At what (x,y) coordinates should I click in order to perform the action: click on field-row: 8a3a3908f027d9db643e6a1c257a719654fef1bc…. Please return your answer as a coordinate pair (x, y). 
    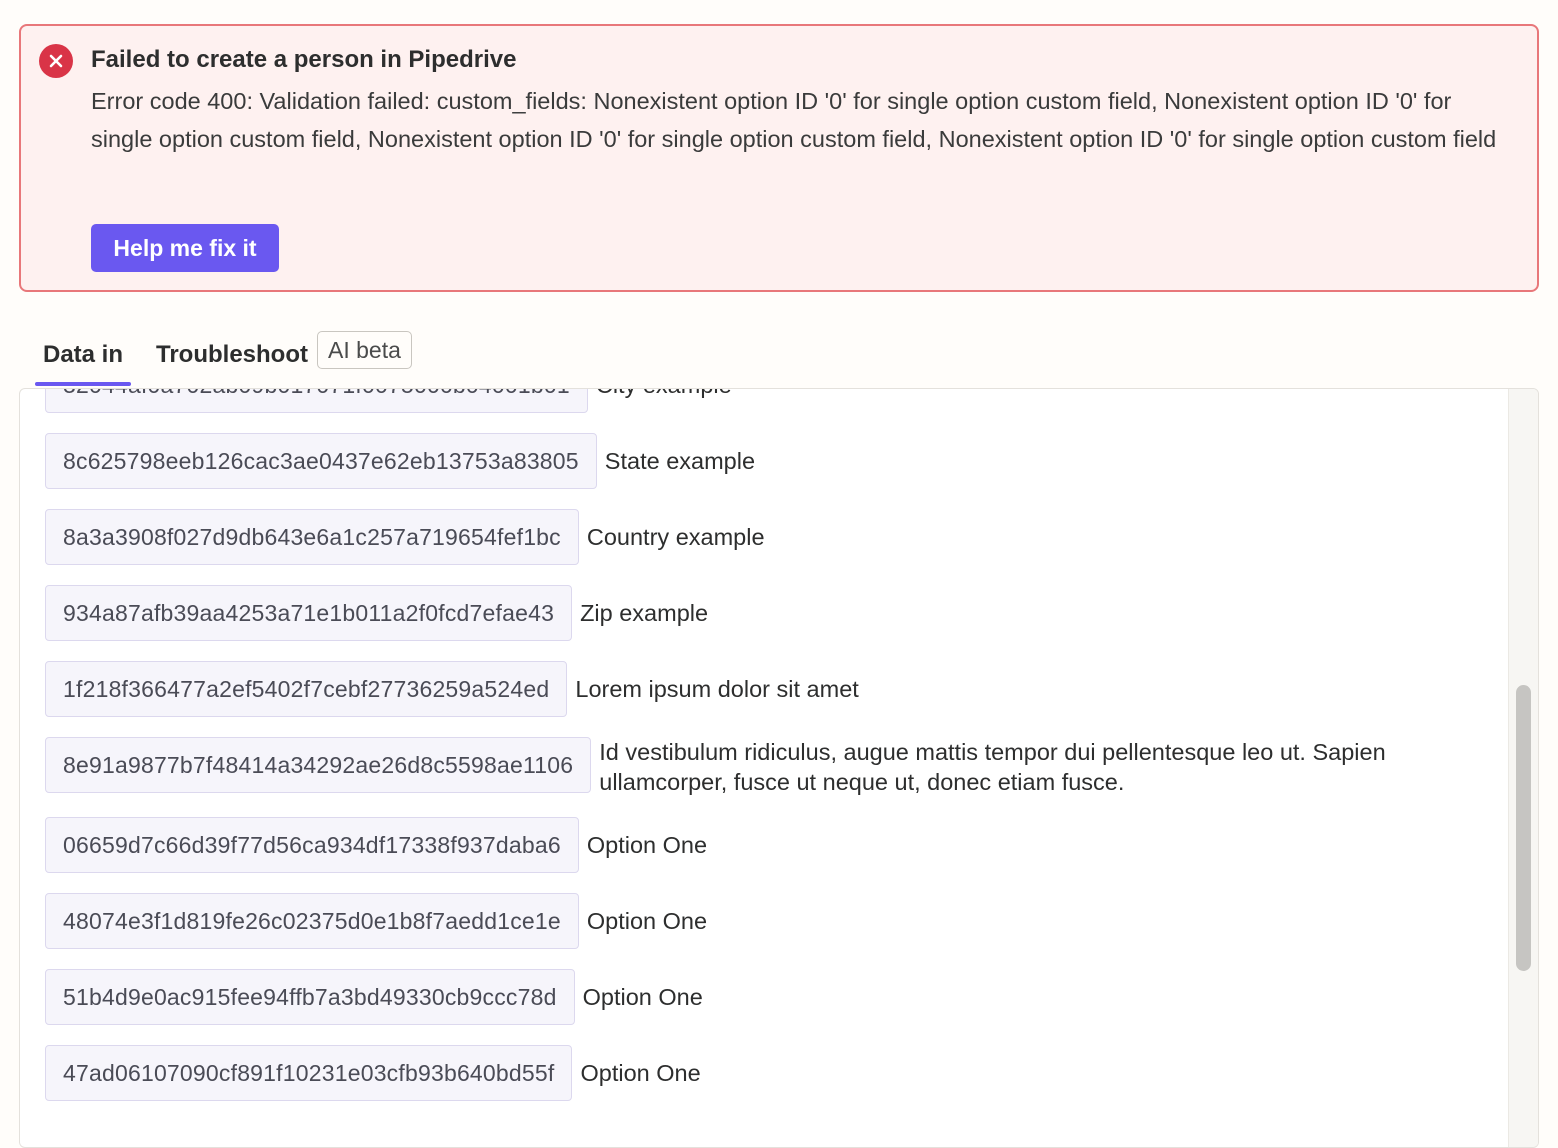
    Looking at the image, I should click on (405, 537).